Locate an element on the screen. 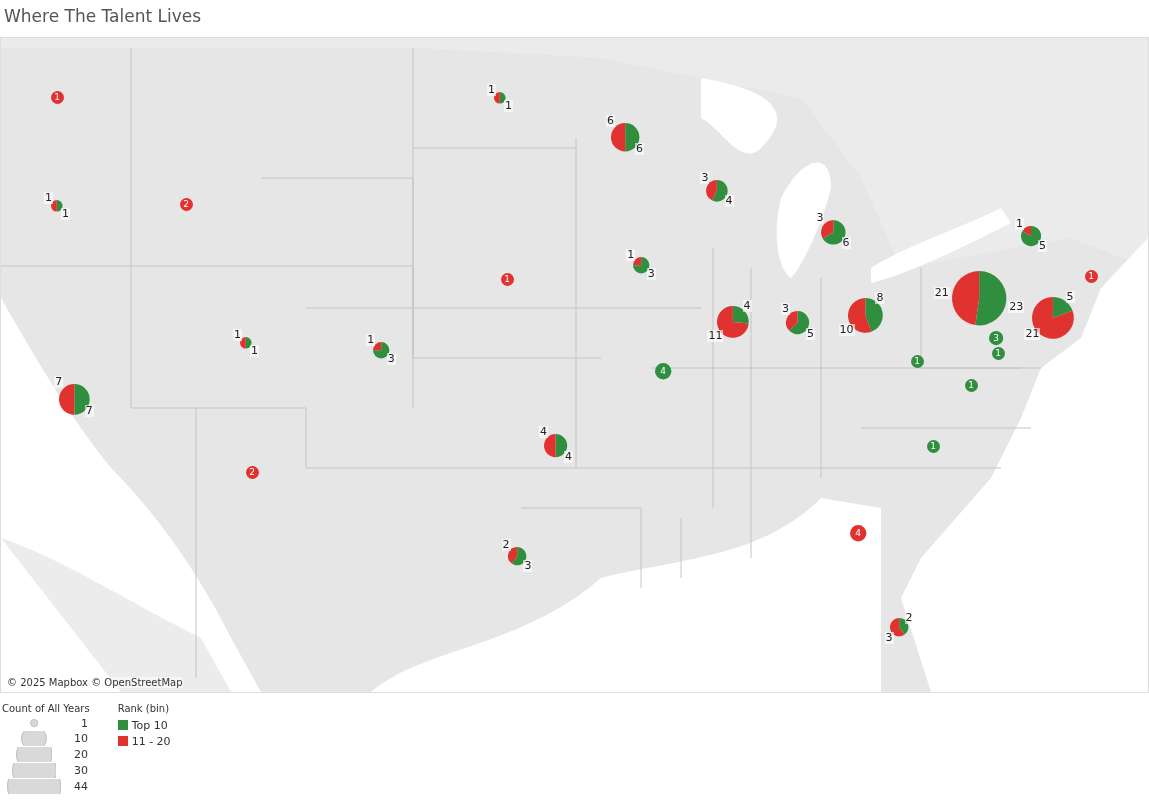  legend-title: Count of All Years is located at coordinates (46, 708).